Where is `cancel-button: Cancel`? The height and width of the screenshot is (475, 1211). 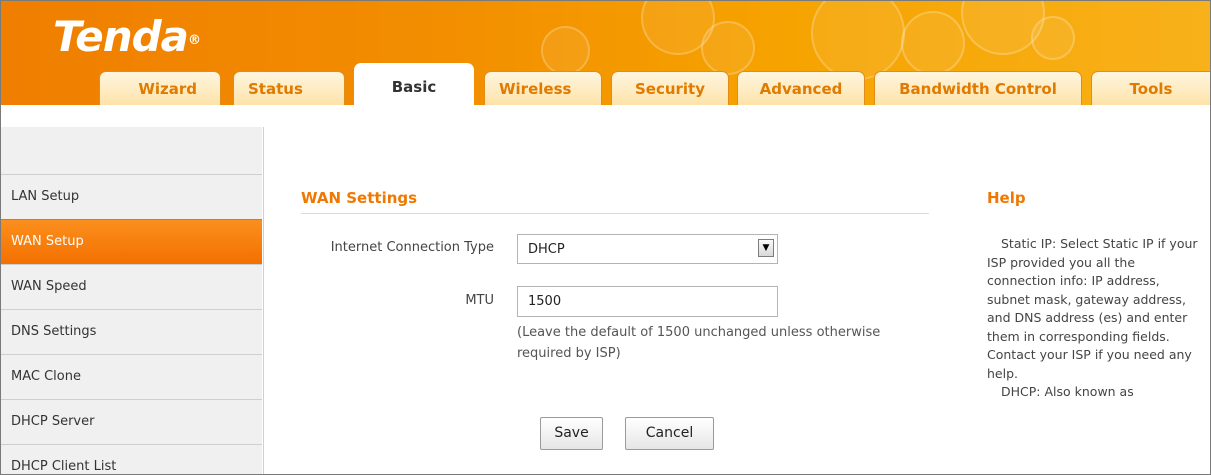 cancel-button: Cancel is located at coordinates (669, 433).